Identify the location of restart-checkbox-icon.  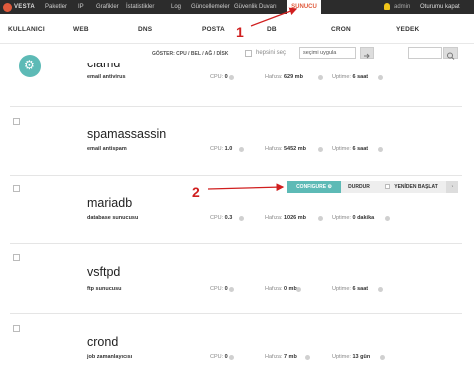
(388, 187).